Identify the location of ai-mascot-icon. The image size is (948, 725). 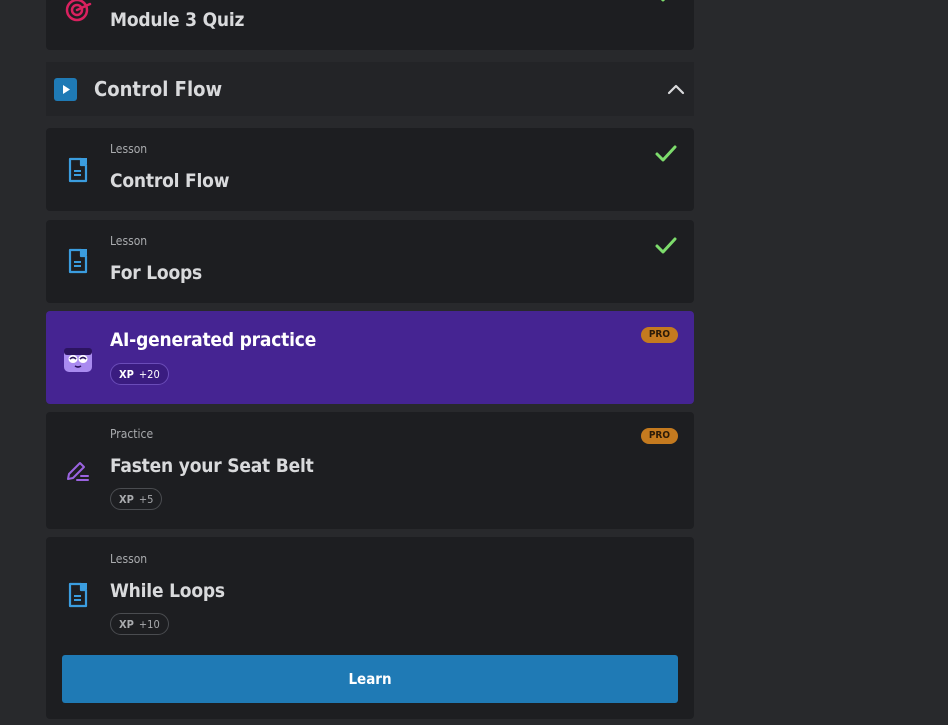
(78, 360).